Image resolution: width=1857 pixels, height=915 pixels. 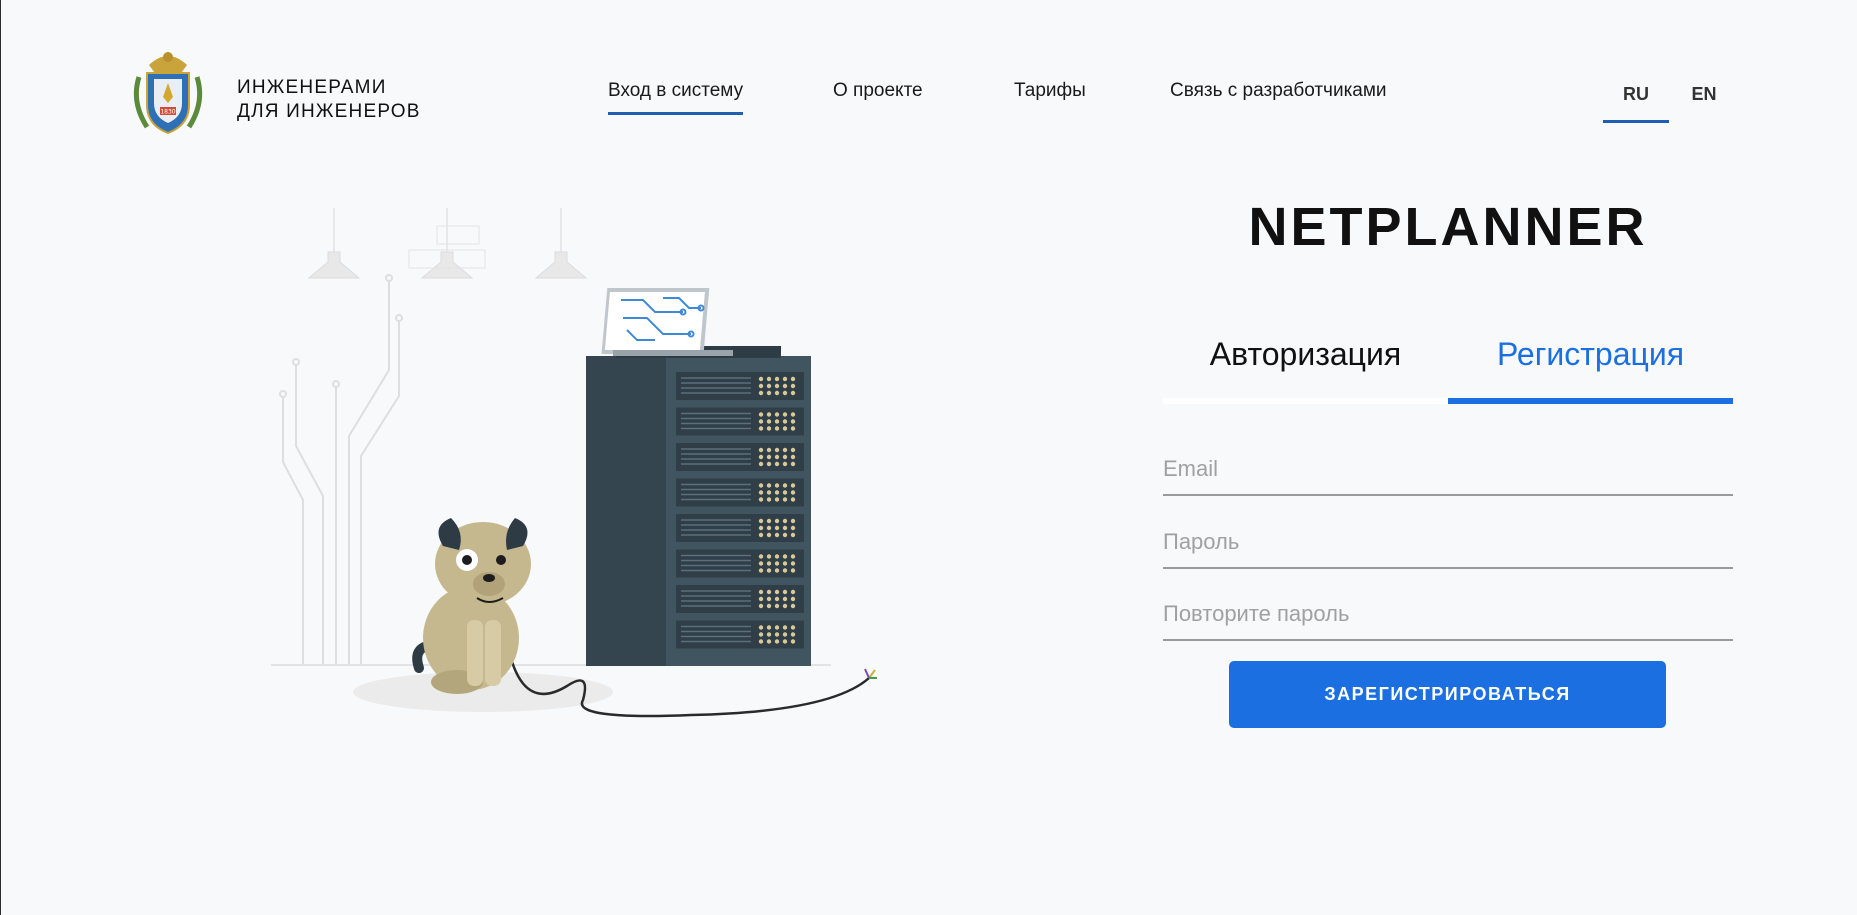 I want to click on language-ru: RU, so click(x=1636, y=103).